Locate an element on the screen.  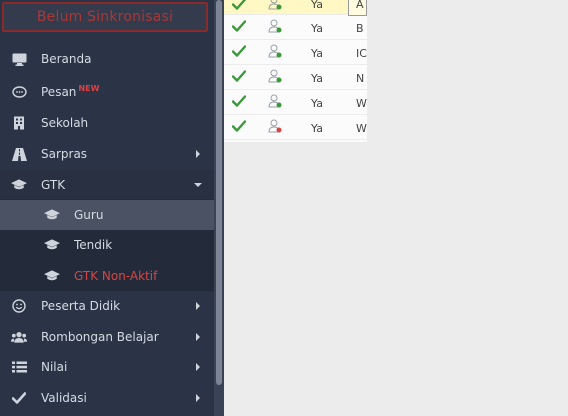
sidebar-item-gtk-nonaktif: GTK Non-Aktif is located at coordinates (107, 276).